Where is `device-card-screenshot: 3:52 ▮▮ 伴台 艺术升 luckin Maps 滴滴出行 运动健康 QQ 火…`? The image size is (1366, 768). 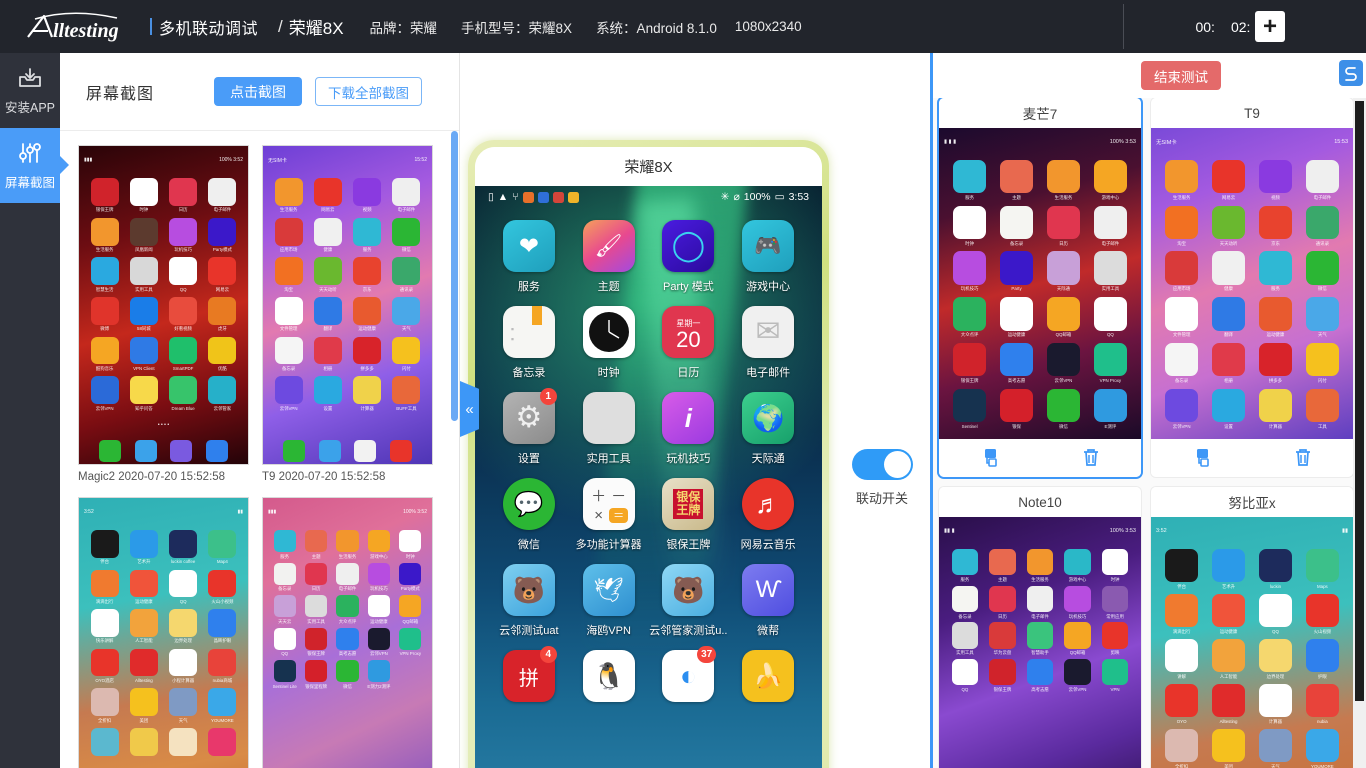 device-card-screenshot: 3:52 ▮▮ 伴台 艺术升 luckin Maps 滴滴出行 运动健康 QQ 火… is located at coordinates (1252, 642).